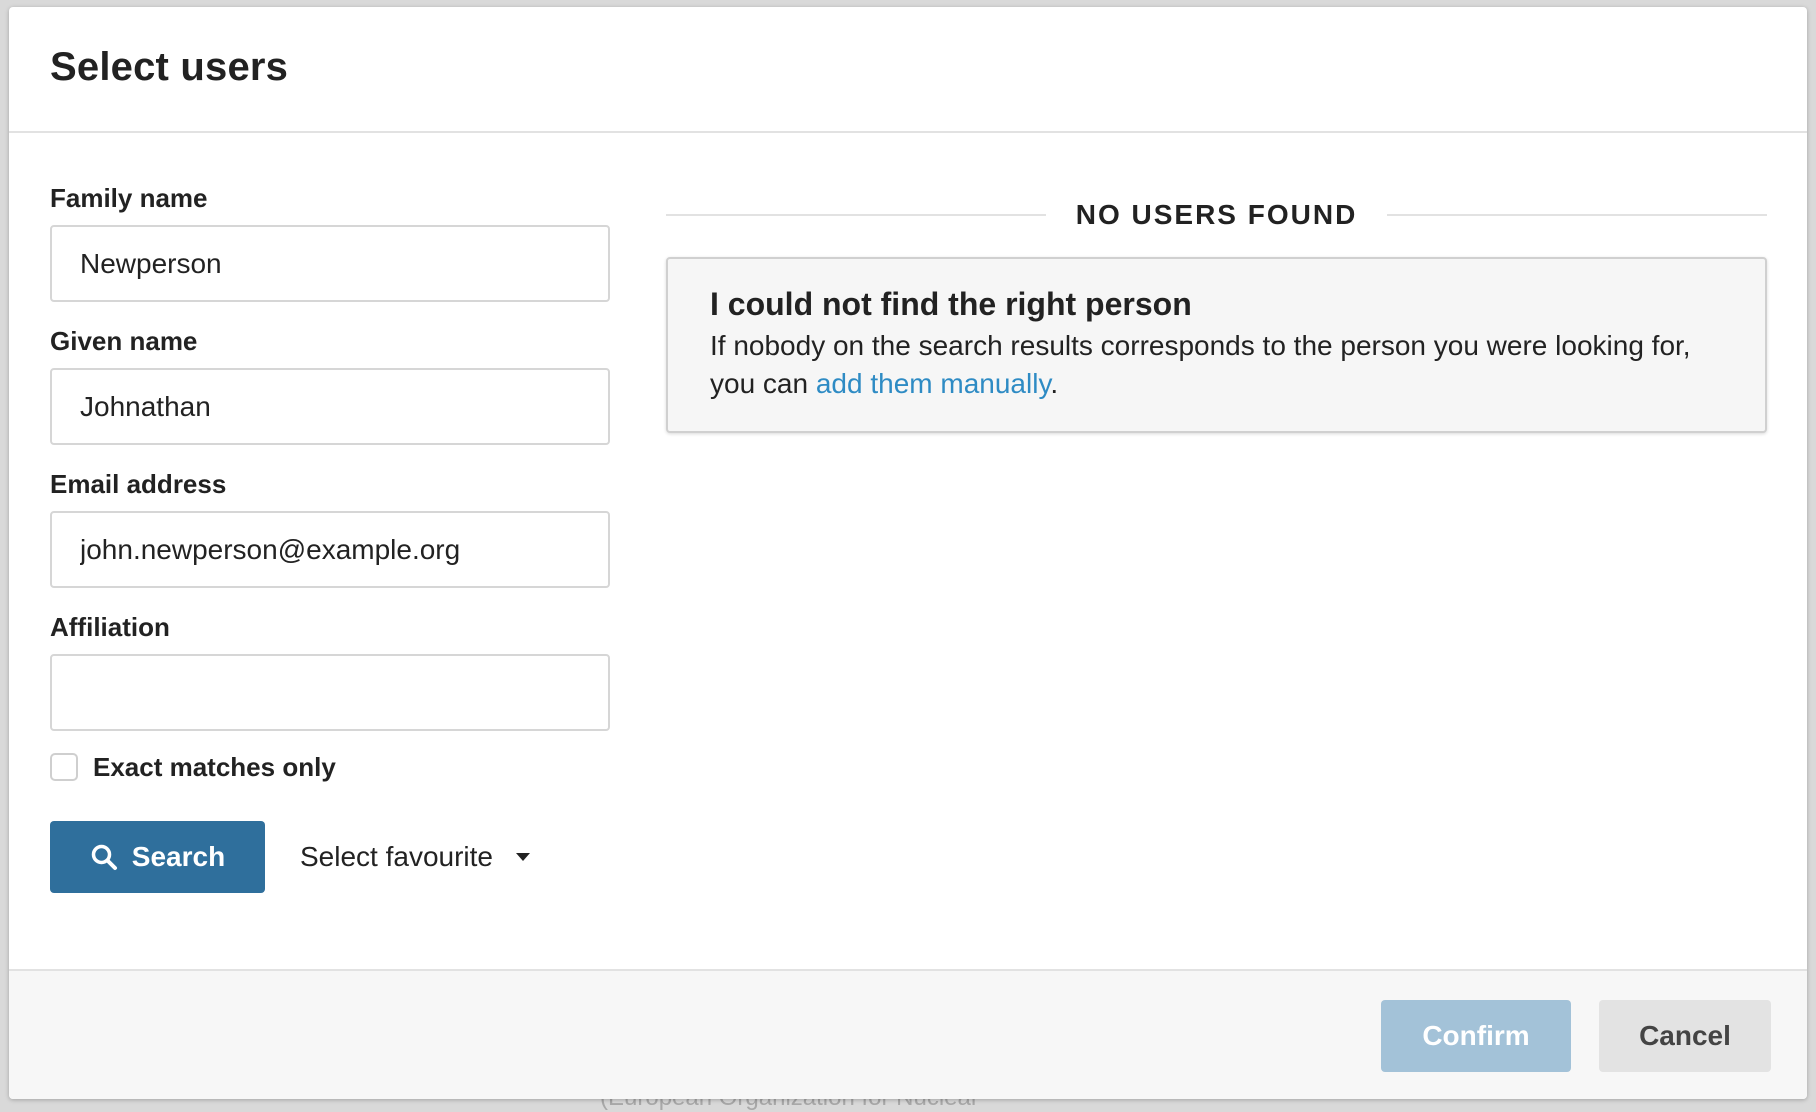  Describe the element at coordinates (178, 856) in the screenshot. I see `search-button-label: Search` at that location.